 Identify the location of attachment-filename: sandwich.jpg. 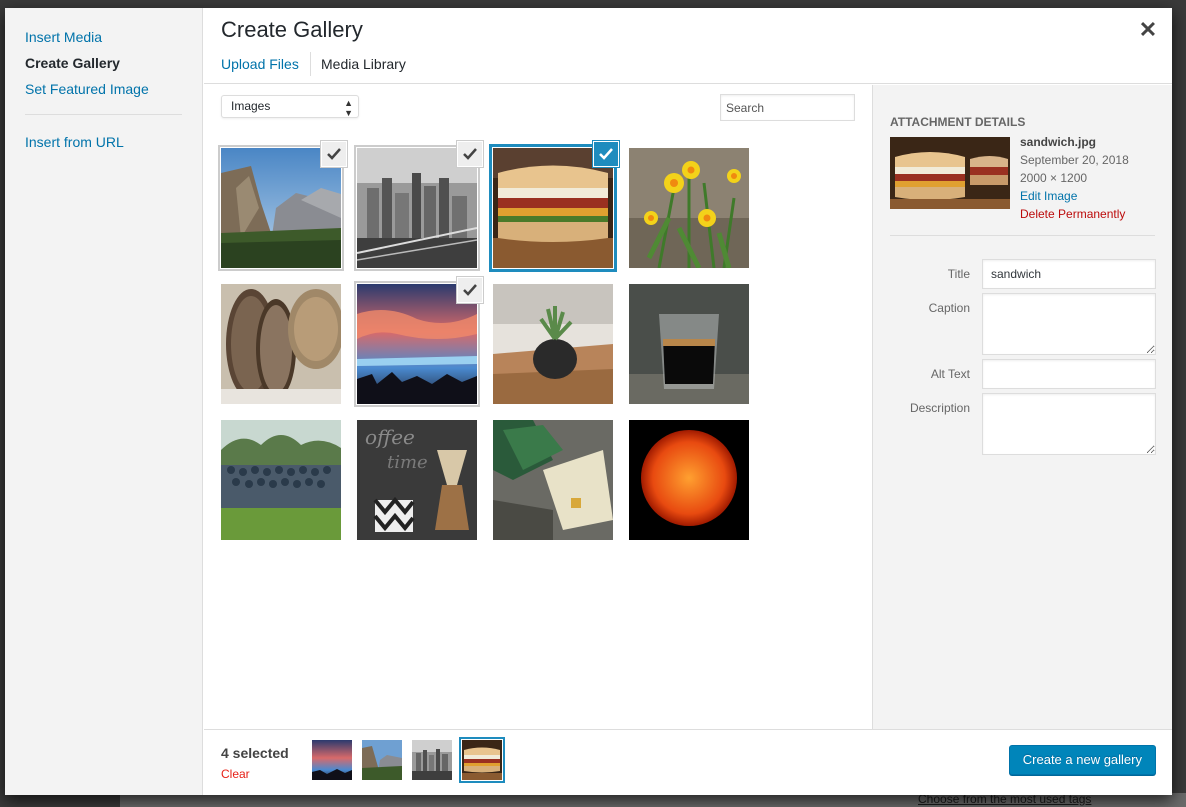
(1058, 142).